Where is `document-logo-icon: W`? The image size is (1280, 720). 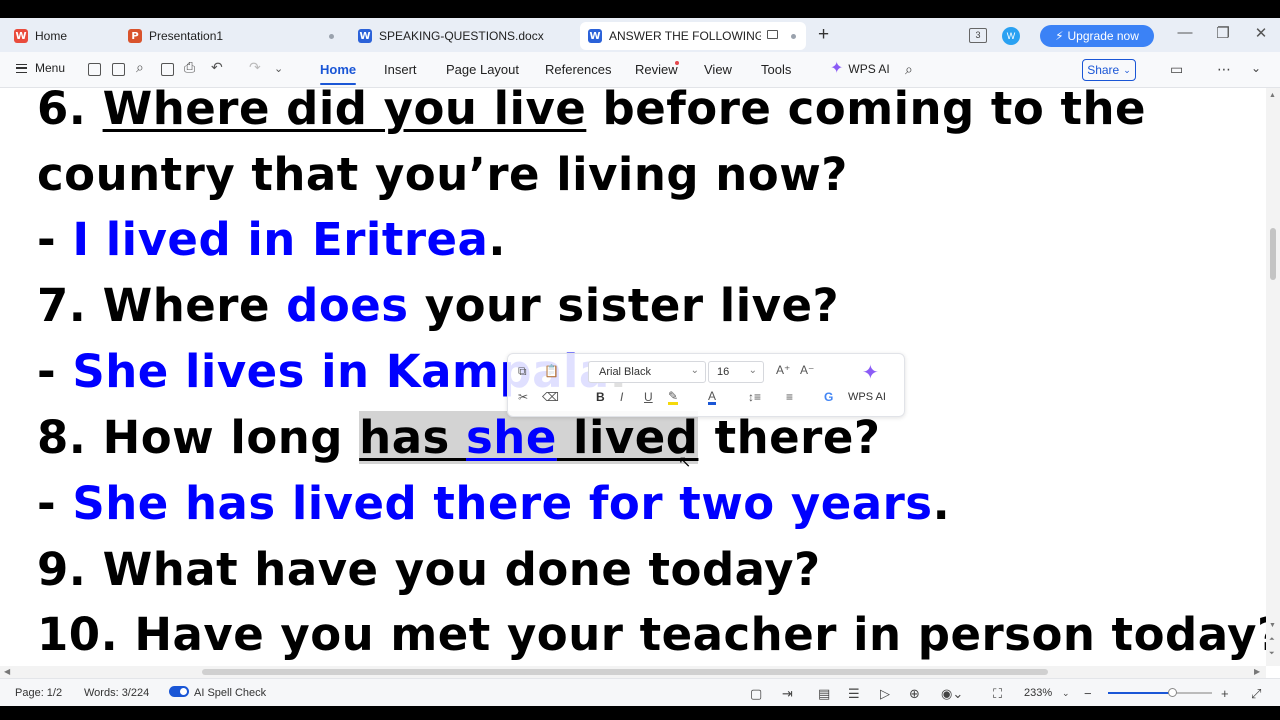 document-logo-icon: W is located at coordinates (365, 36).